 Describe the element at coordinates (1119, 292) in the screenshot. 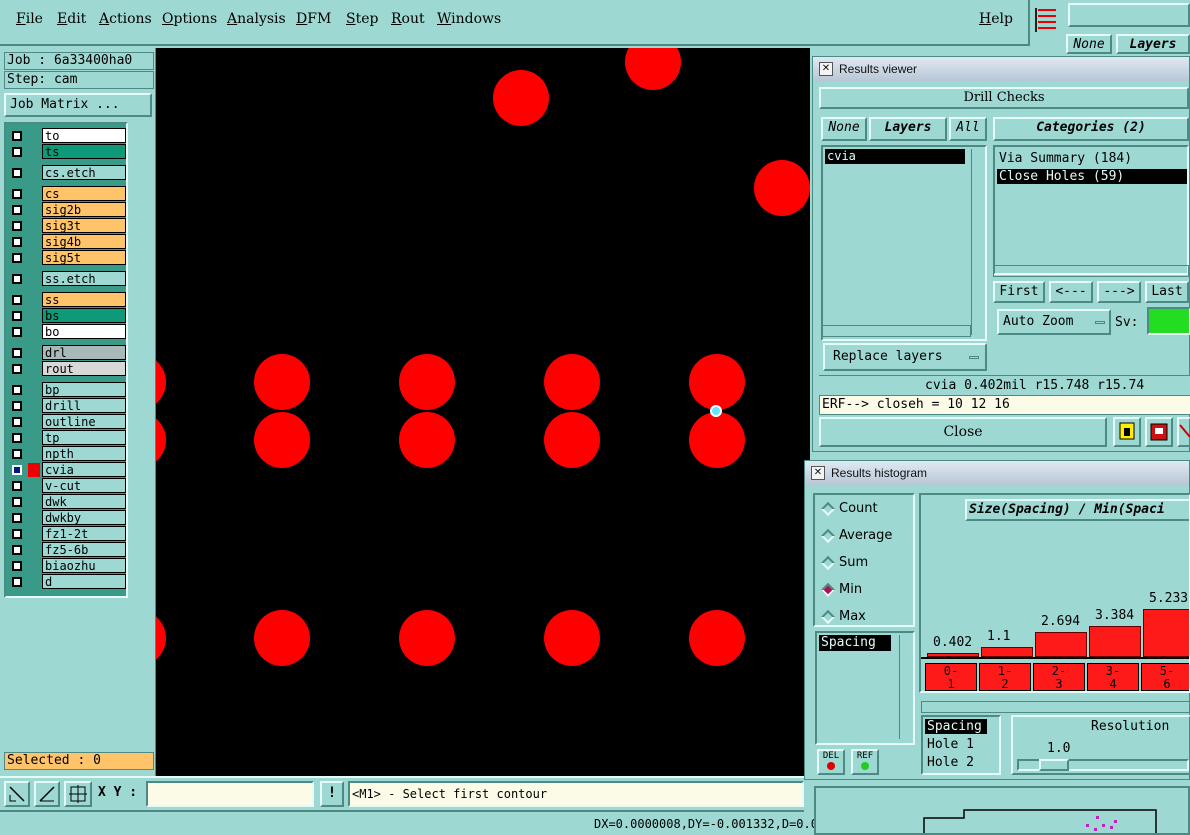

I see `next-button: --->` at that location.